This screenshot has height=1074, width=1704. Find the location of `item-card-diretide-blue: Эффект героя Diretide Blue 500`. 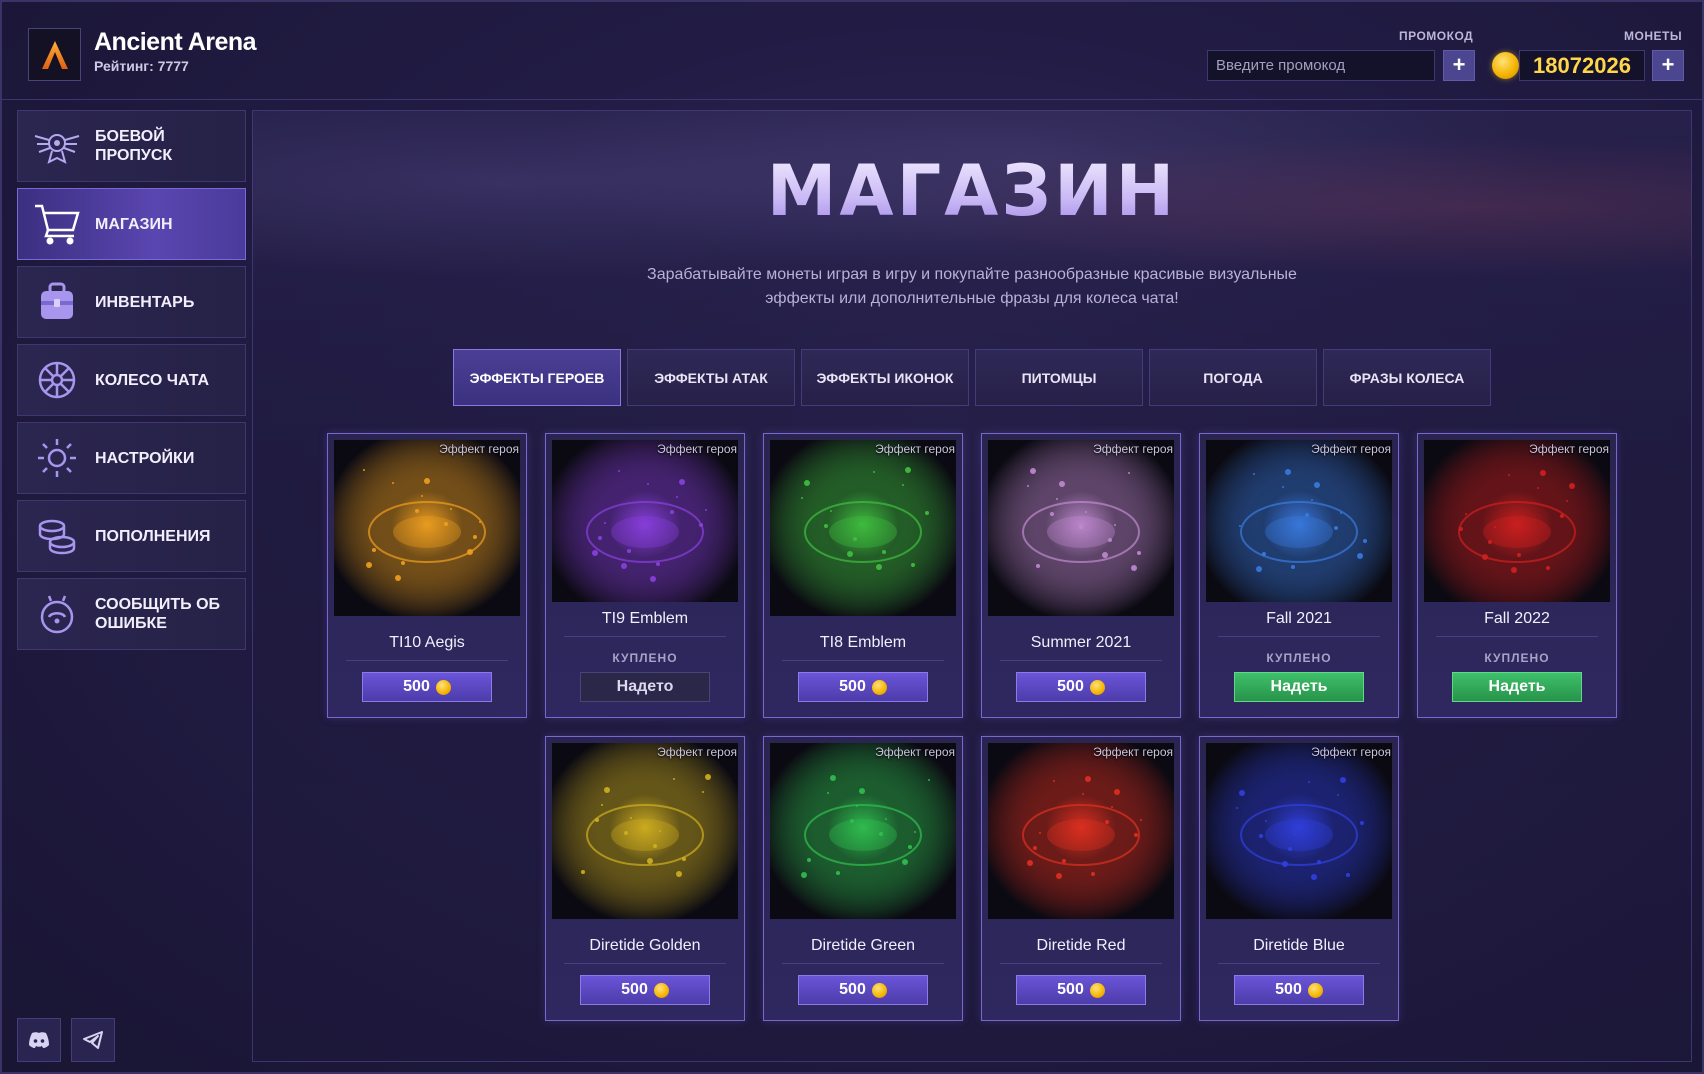

item-card-diretide-blue: Эффект героя Diretide Blue 500 is located at coordinates (1299, 878).